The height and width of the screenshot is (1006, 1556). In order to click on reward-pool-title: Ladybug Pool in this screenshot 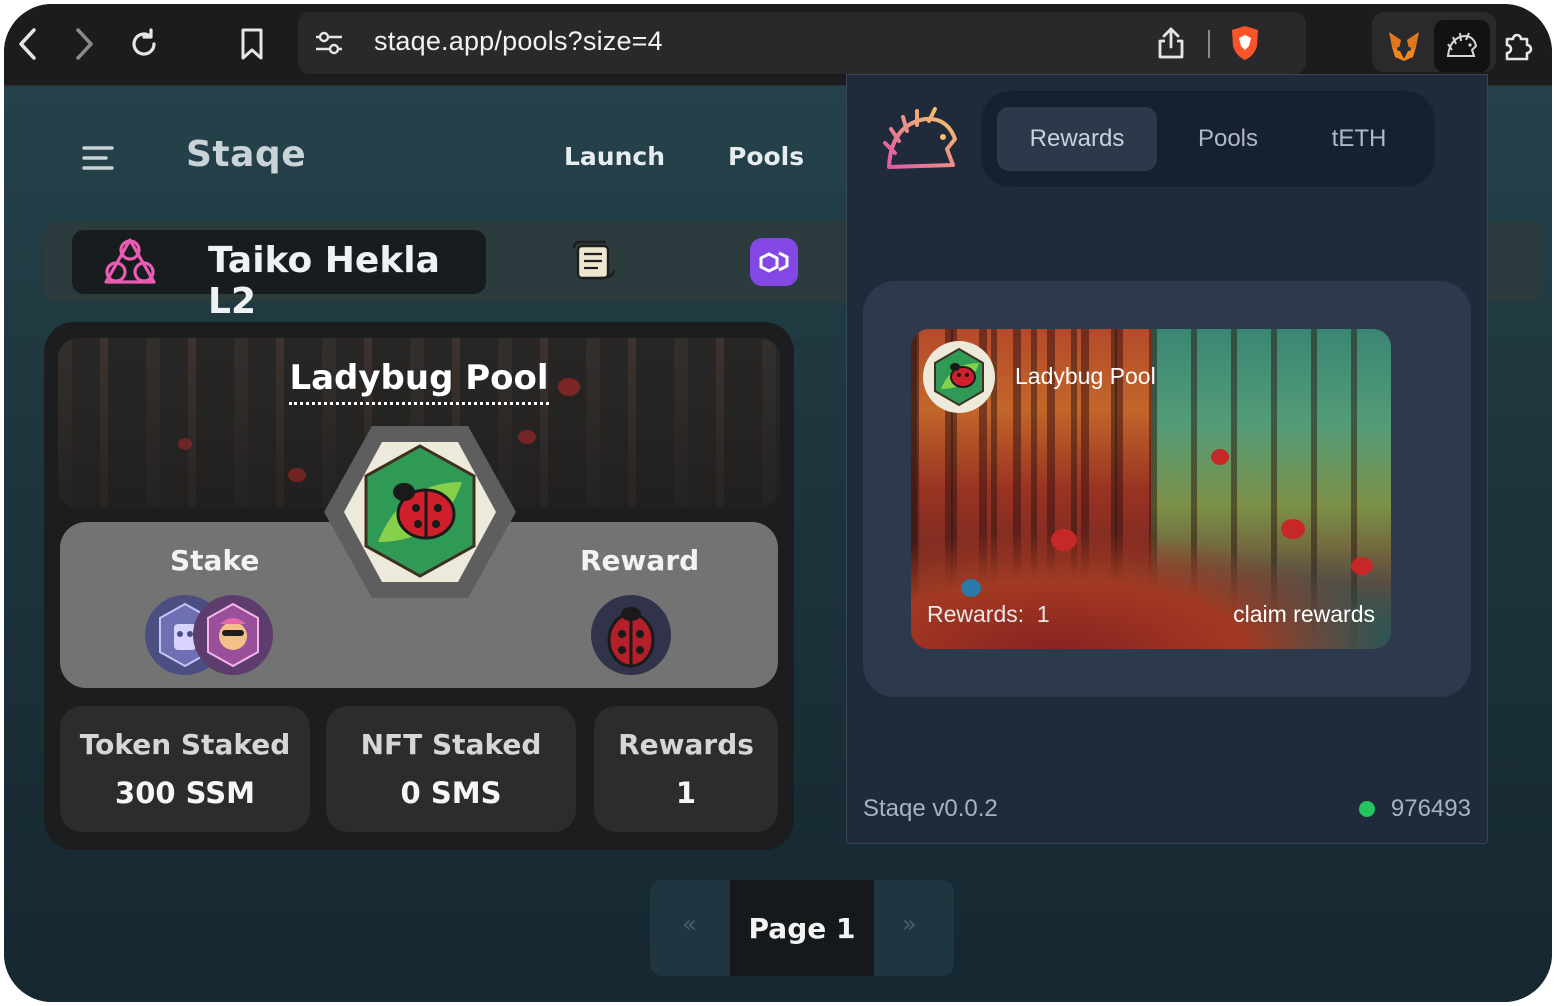, I will do `click(1085, 376)`.